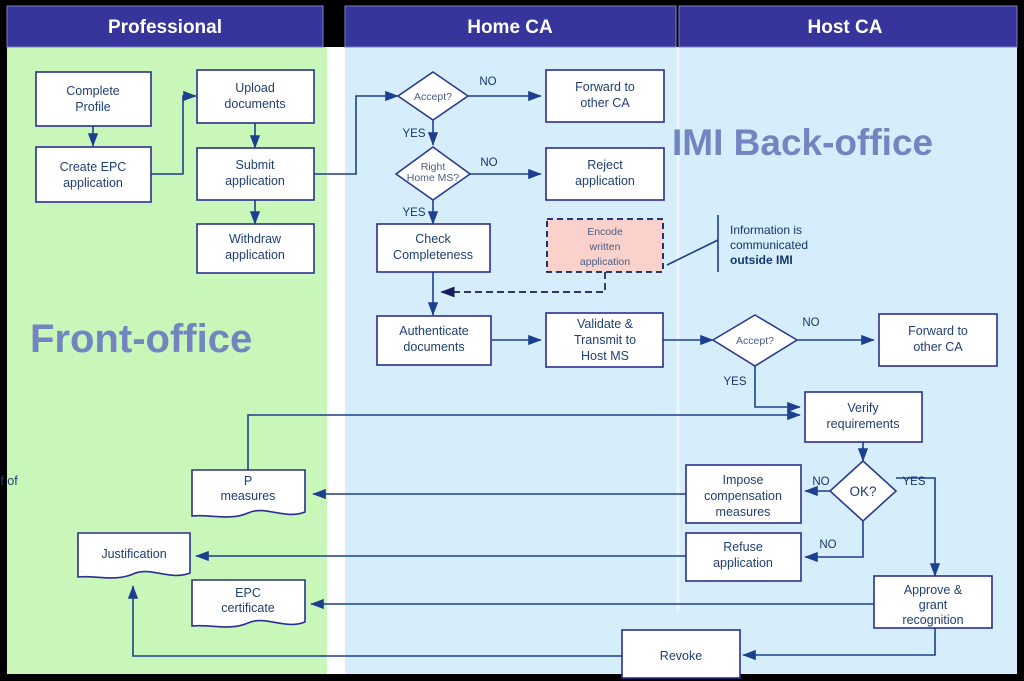 The width and height of the screenshot is (1024, 681). What do you see at coordinates (248, 593) in the screenshot?
I see `node-epc-line1: EPC` at bounding box center [248, 593].